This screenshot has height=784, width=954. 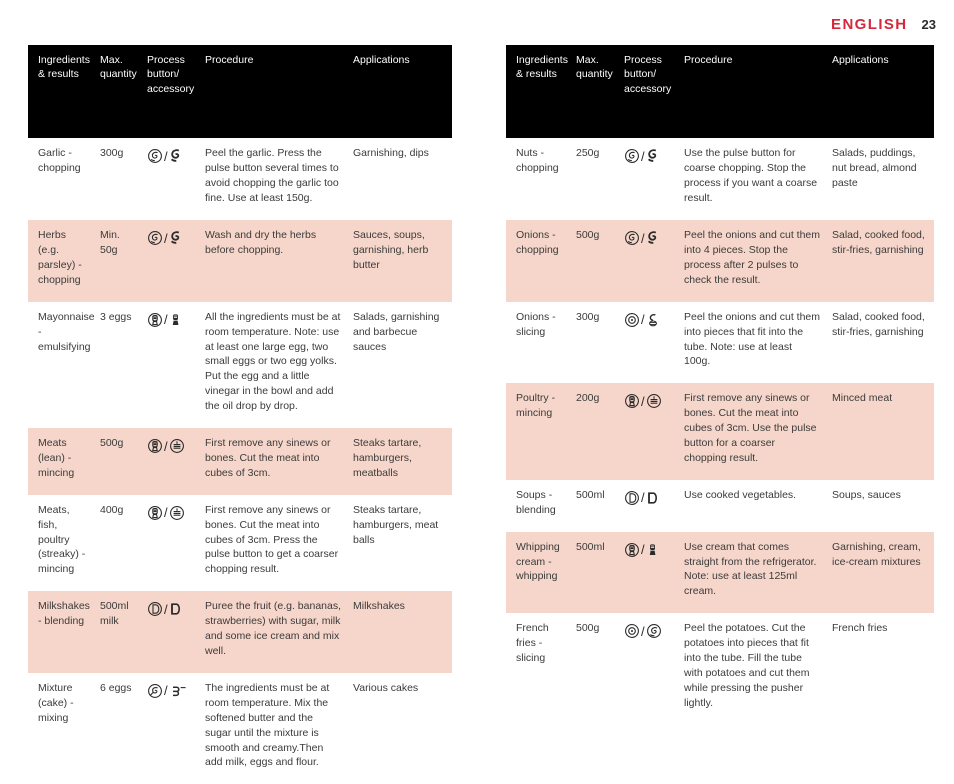 What do you see at coordinates (61, 461) in the screenshot?
I see `cell-ingredients: Meats (lean) - mincing` at bounding box center [61, 461].